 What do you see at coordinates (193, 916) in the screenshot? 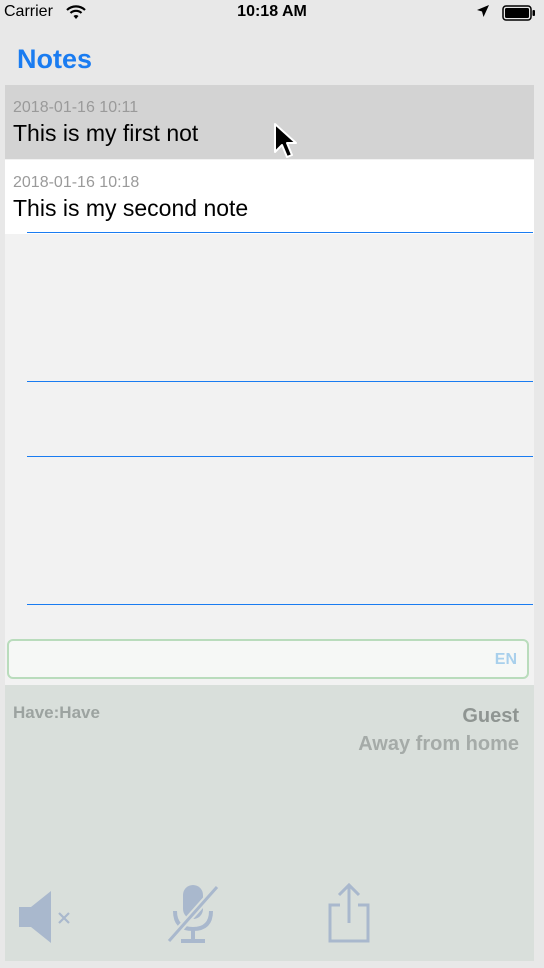
I see `microphone-off-icon` at bounding box center [193, 916].